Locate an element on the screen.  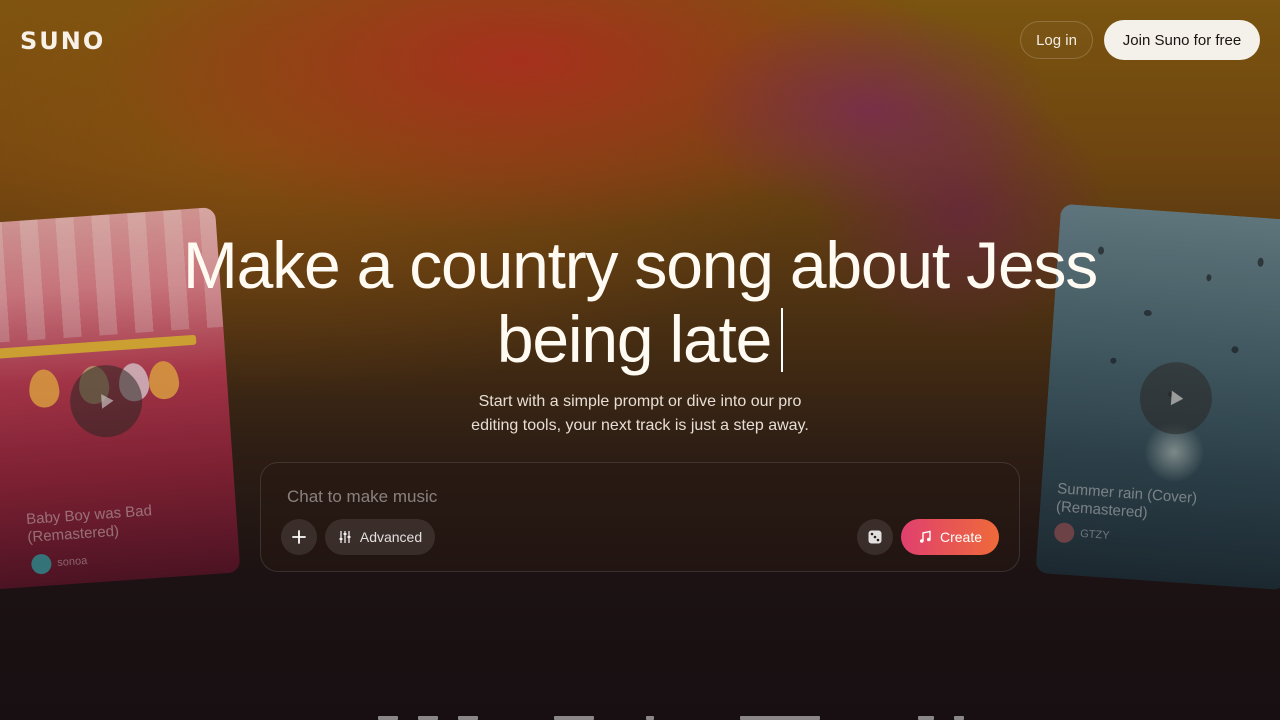
card-artist-left: sonoa is located at coordinates (59, 563).